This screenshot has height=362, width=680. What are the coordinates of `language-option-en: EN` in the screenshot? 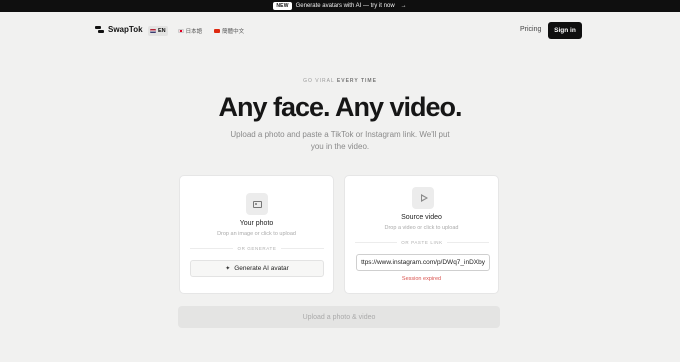 It's located at (158, 31).